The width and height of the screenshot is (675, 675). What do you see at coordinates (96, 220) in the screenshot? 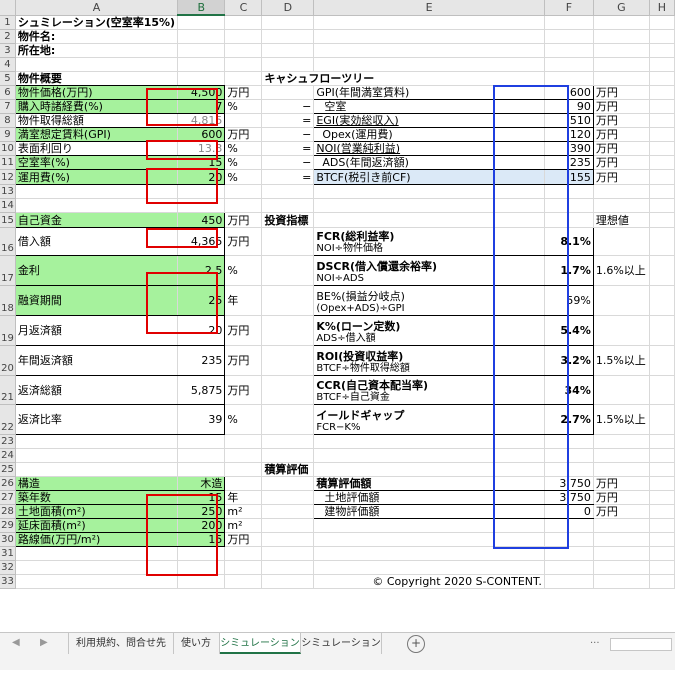
I see `equity-label: 自己資金` at bounding box center [96, 220].